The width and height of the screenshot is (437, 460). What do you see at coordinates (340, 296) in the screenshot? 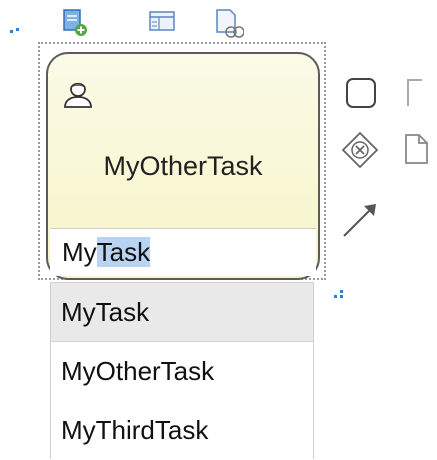
I see `resize-handle-icon-bottom` at bounding box center [340, 296].